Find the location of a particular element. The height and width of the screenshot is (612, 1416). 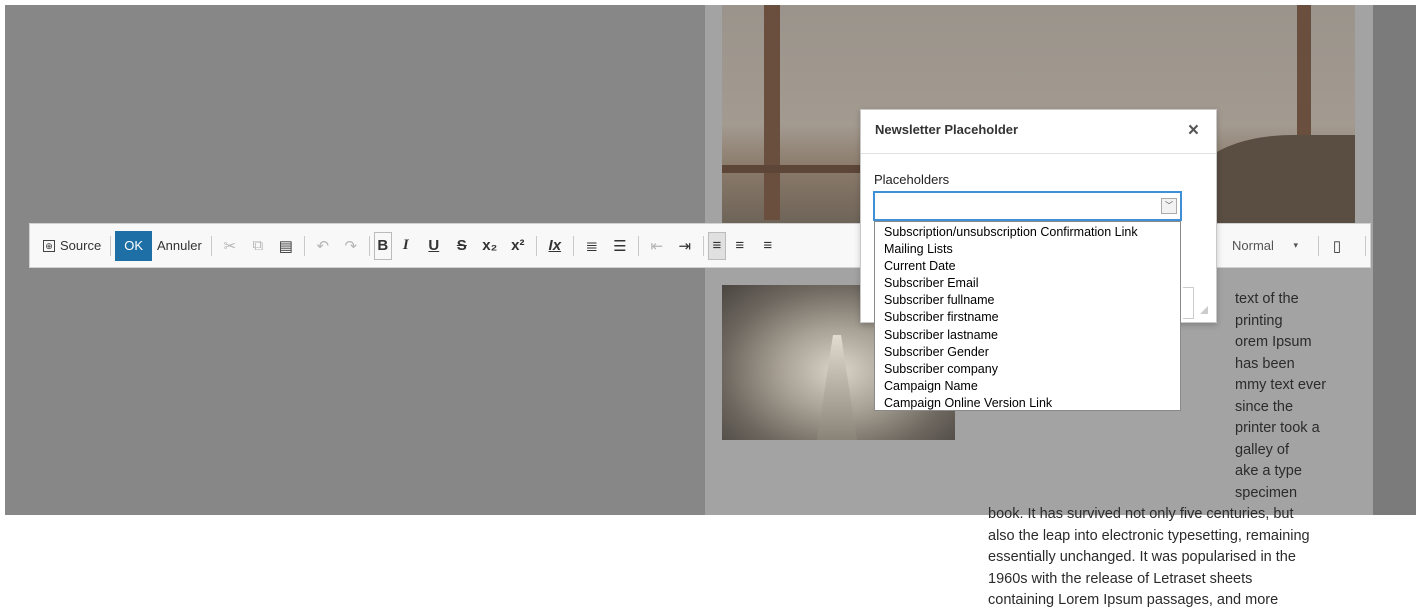

placeholders-select: ﹀ is located at coordinates (1027, 206).